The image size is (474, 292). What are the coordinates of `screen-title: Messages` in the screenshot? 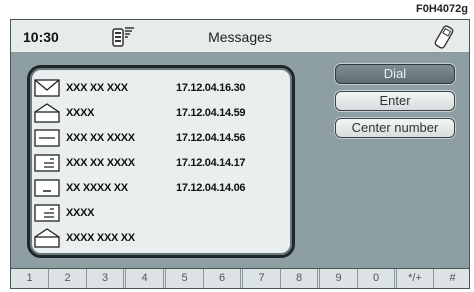 It's located at (240, 37).